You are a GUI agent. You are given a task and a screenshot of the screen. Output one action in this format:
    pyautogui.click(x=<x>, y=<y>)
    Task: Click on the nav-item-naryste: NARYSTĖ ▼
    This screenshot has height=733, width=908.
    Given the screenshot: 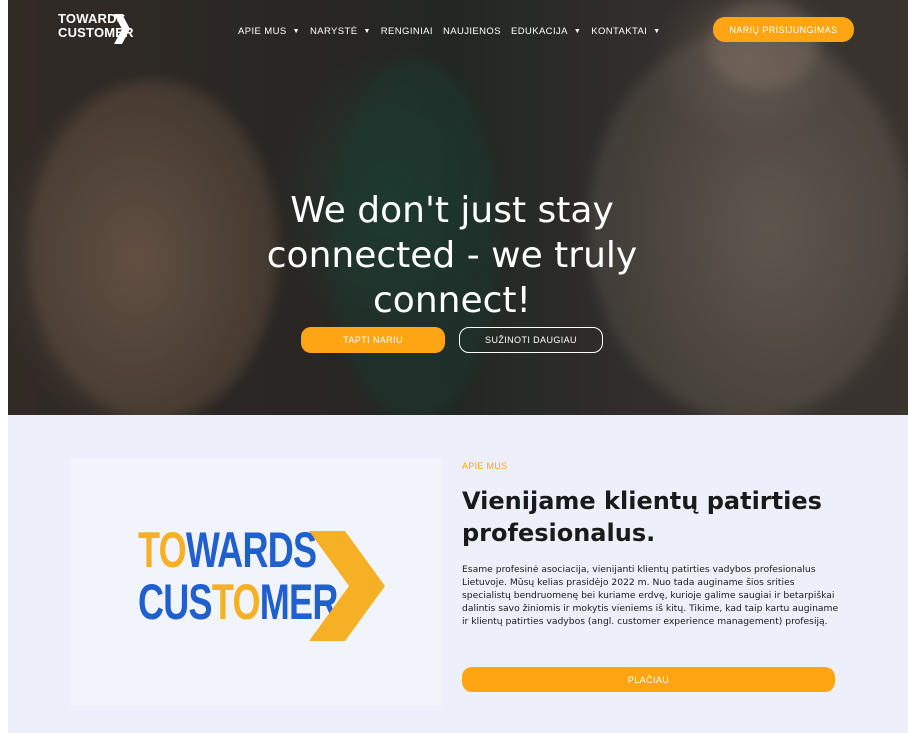 What is the action you would take?
    pyautogui.click(x=340, y=31)
    